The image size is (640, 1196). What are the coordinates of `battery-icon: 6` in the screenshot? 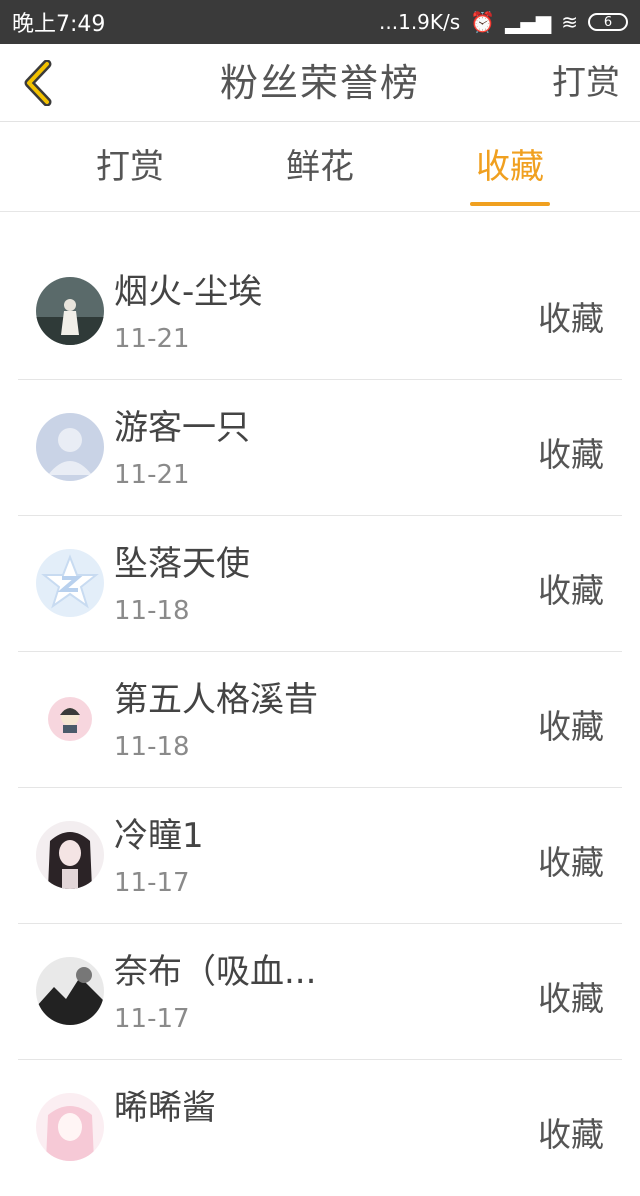 It's located at (608, 22).